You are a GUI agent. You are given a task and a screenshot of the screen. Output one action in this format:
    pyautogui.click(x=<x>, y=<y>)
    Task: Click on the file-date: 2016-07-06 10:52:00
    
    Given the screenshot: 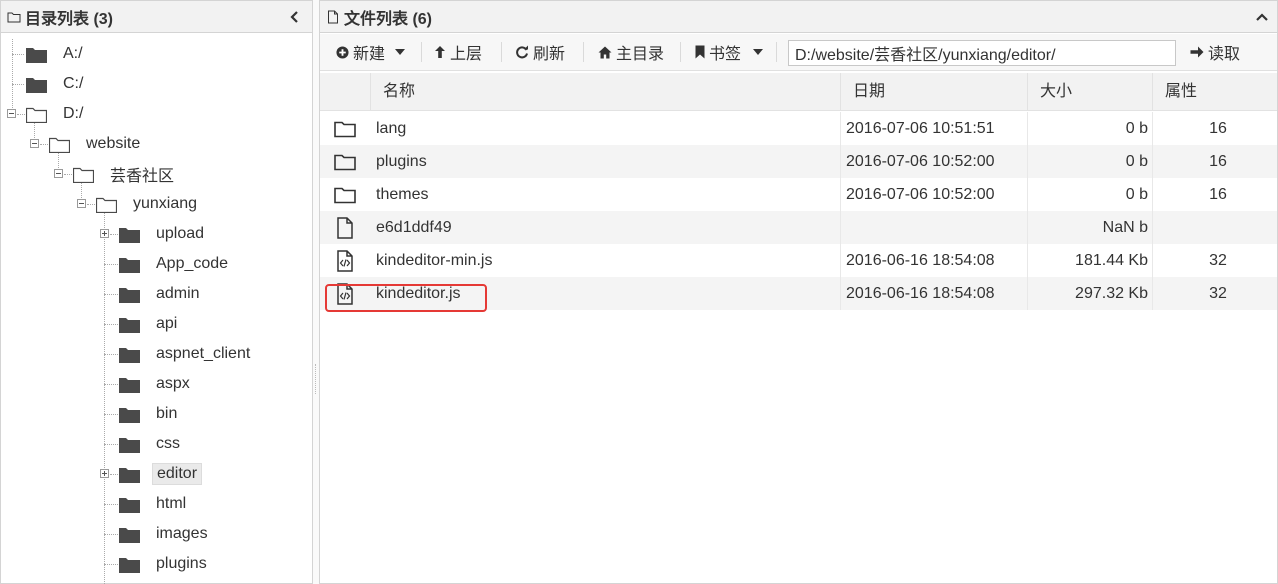 What is the action you would take?
    pyautogui.click(x=920, y=194)
    